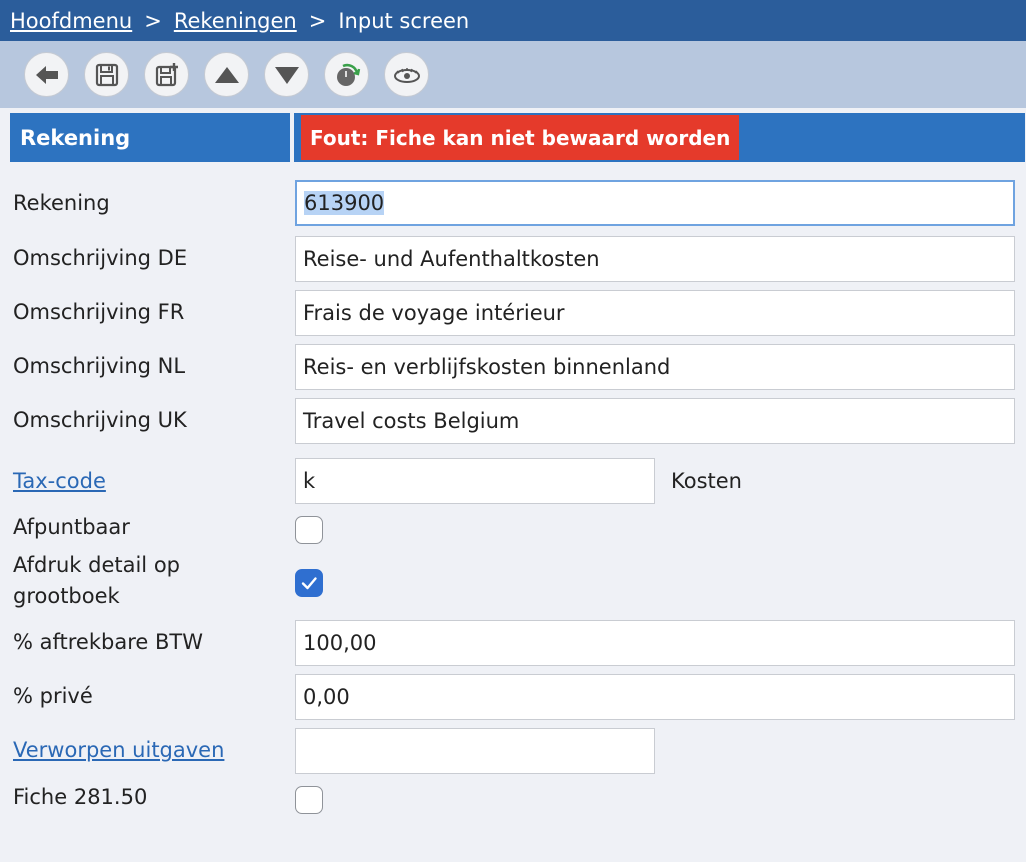 The height and width of the screenshot is (862, 1026). I want to click on afdruk-detail-label-line1: Afdruk detail op, so click(96, 565).